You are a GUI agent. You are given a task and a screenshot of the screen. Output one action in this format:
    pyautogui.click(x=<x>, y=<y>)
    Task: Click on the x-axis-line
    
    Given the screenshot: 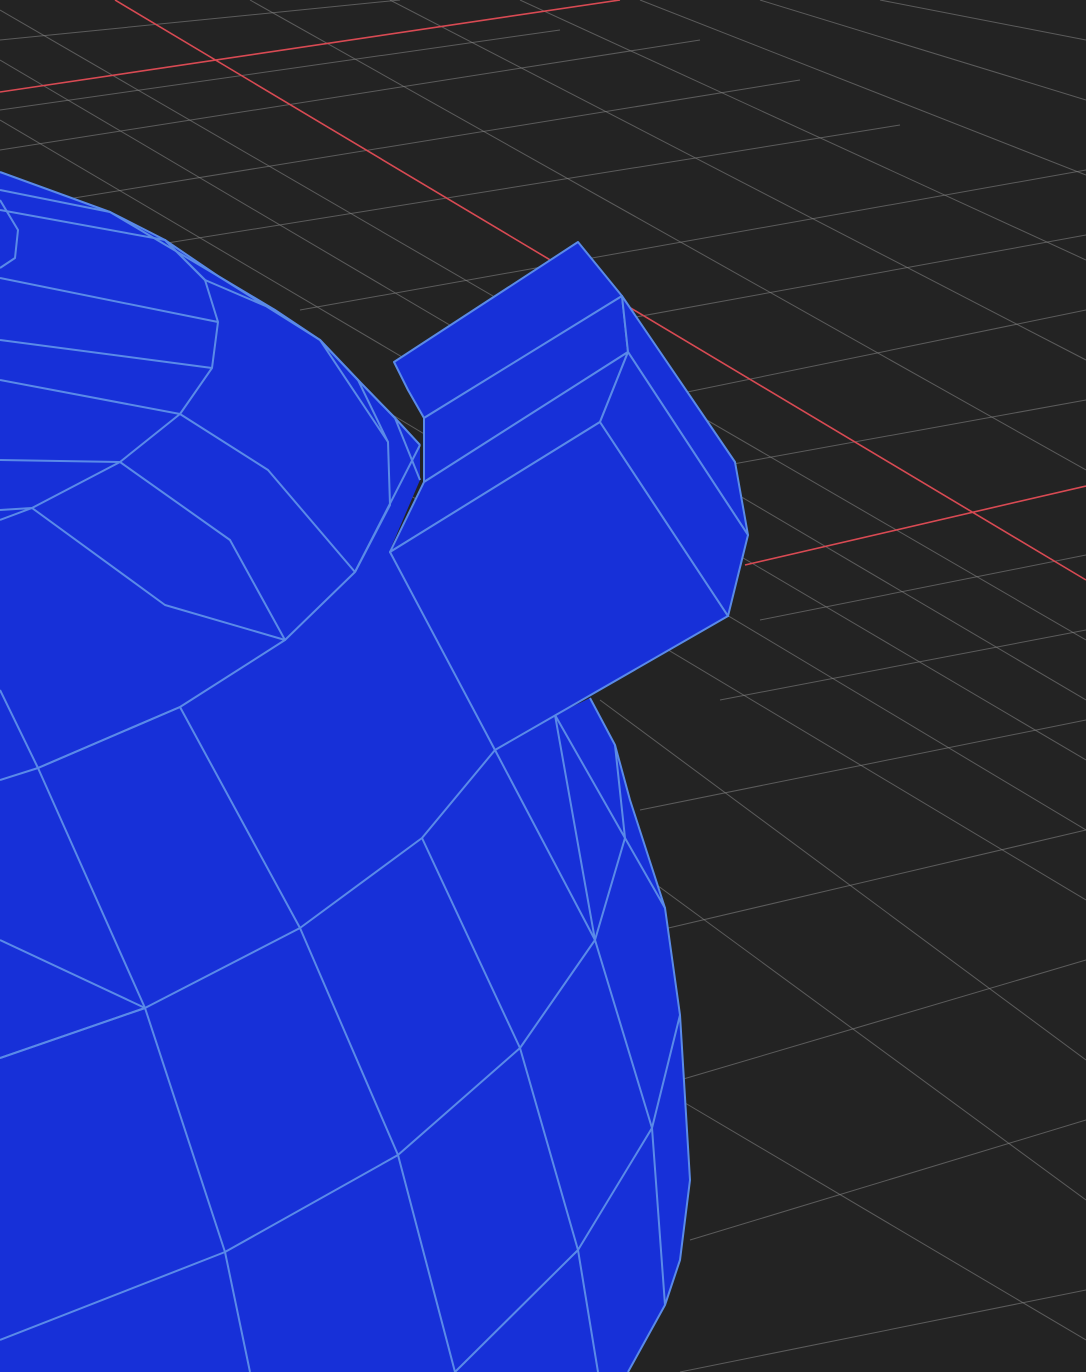 What is the action you would take?
    pyautogui.click(x=310, y=46)
    